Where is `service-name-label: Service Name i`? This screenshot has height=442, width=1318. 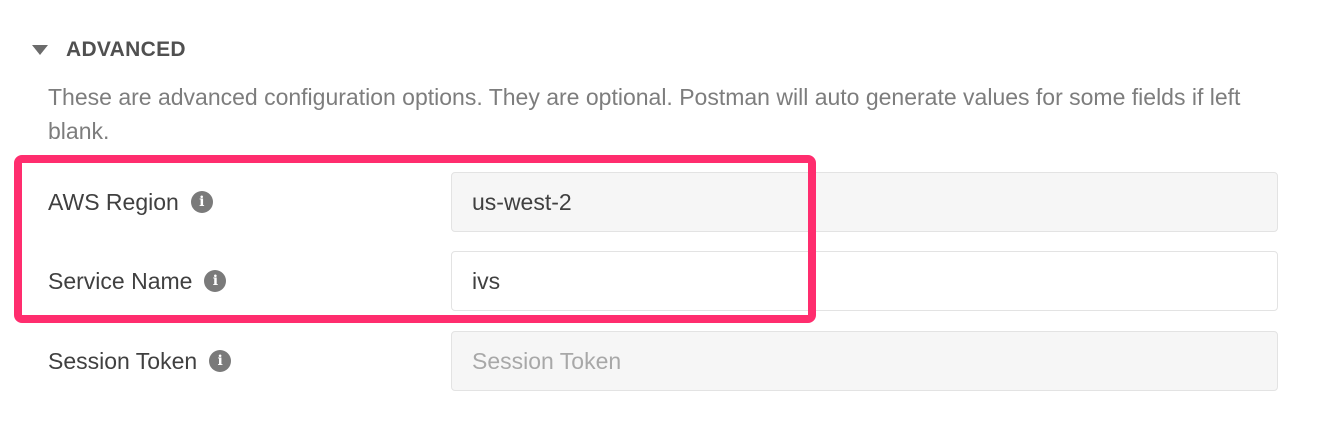
service-name-label: Service Name i is located at coordinates (137, 281).